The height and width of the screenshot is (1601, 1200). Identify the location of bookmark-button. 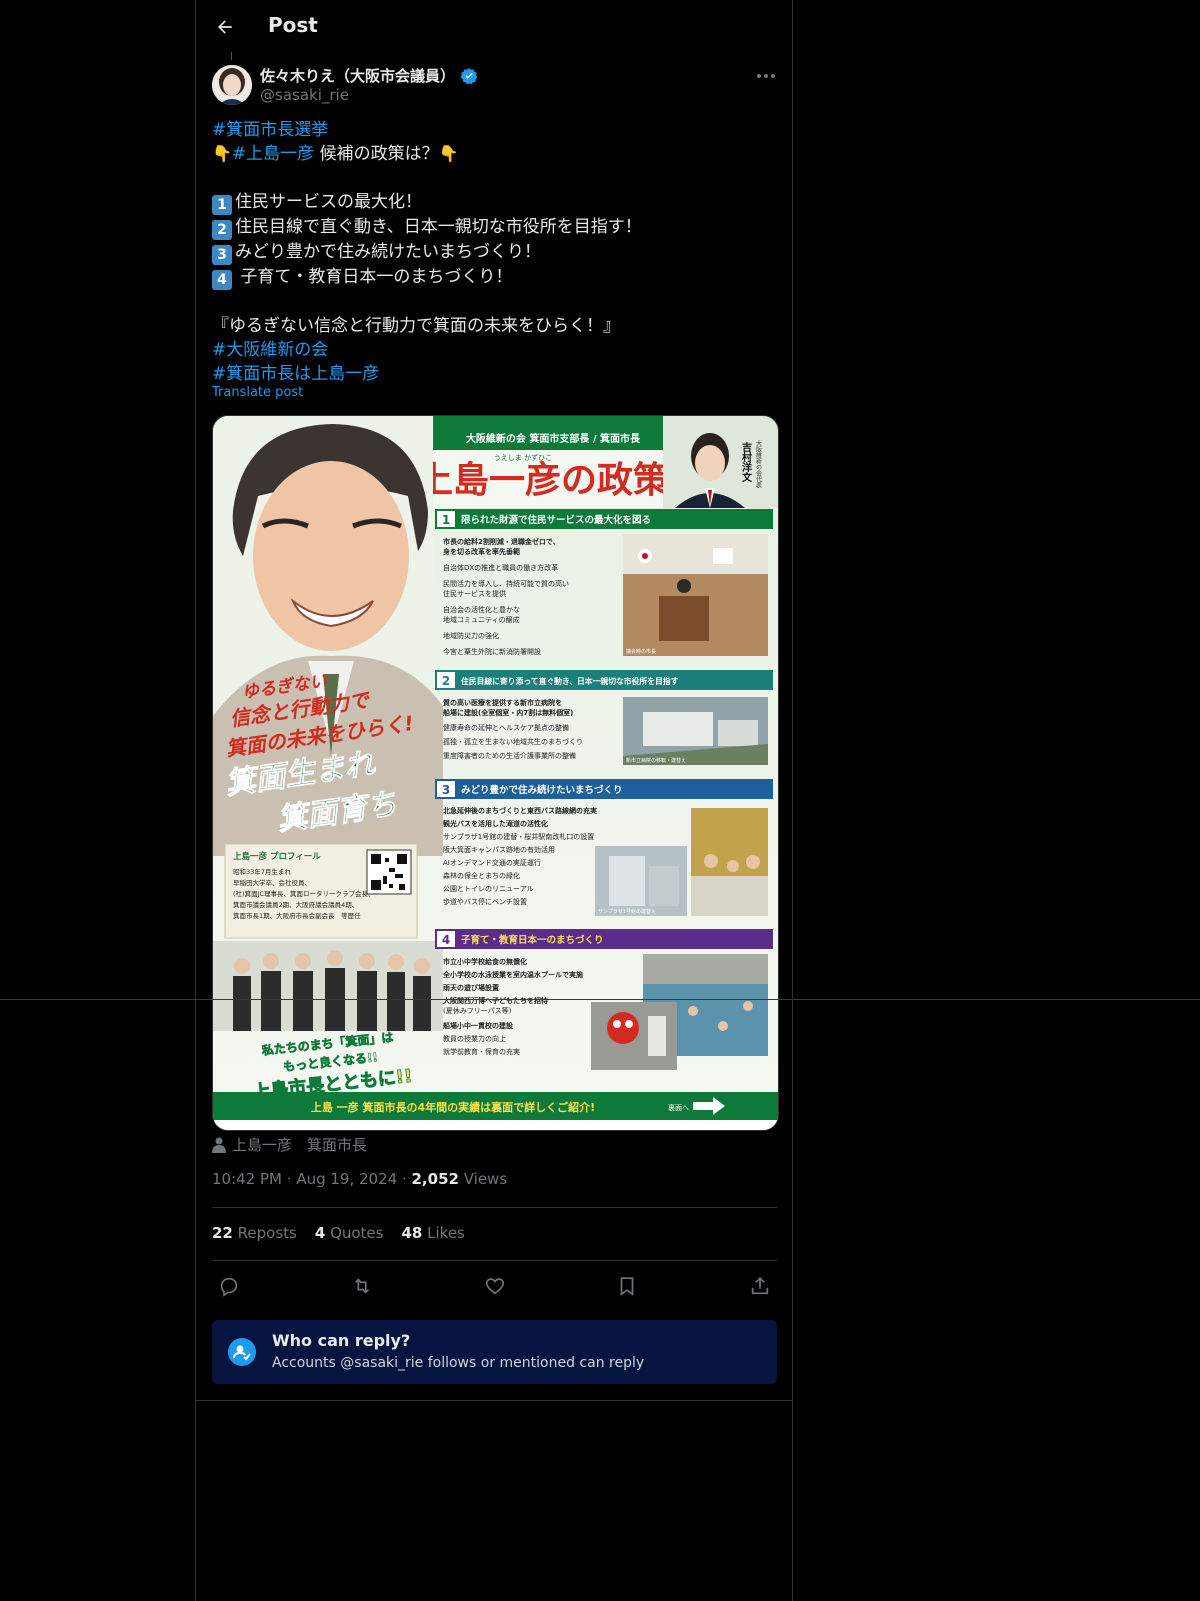
(627, 1286).